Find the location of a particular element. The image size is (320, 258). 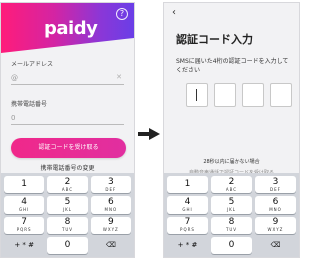

email-field: @ ✕ is located at coordinates (67, 79).